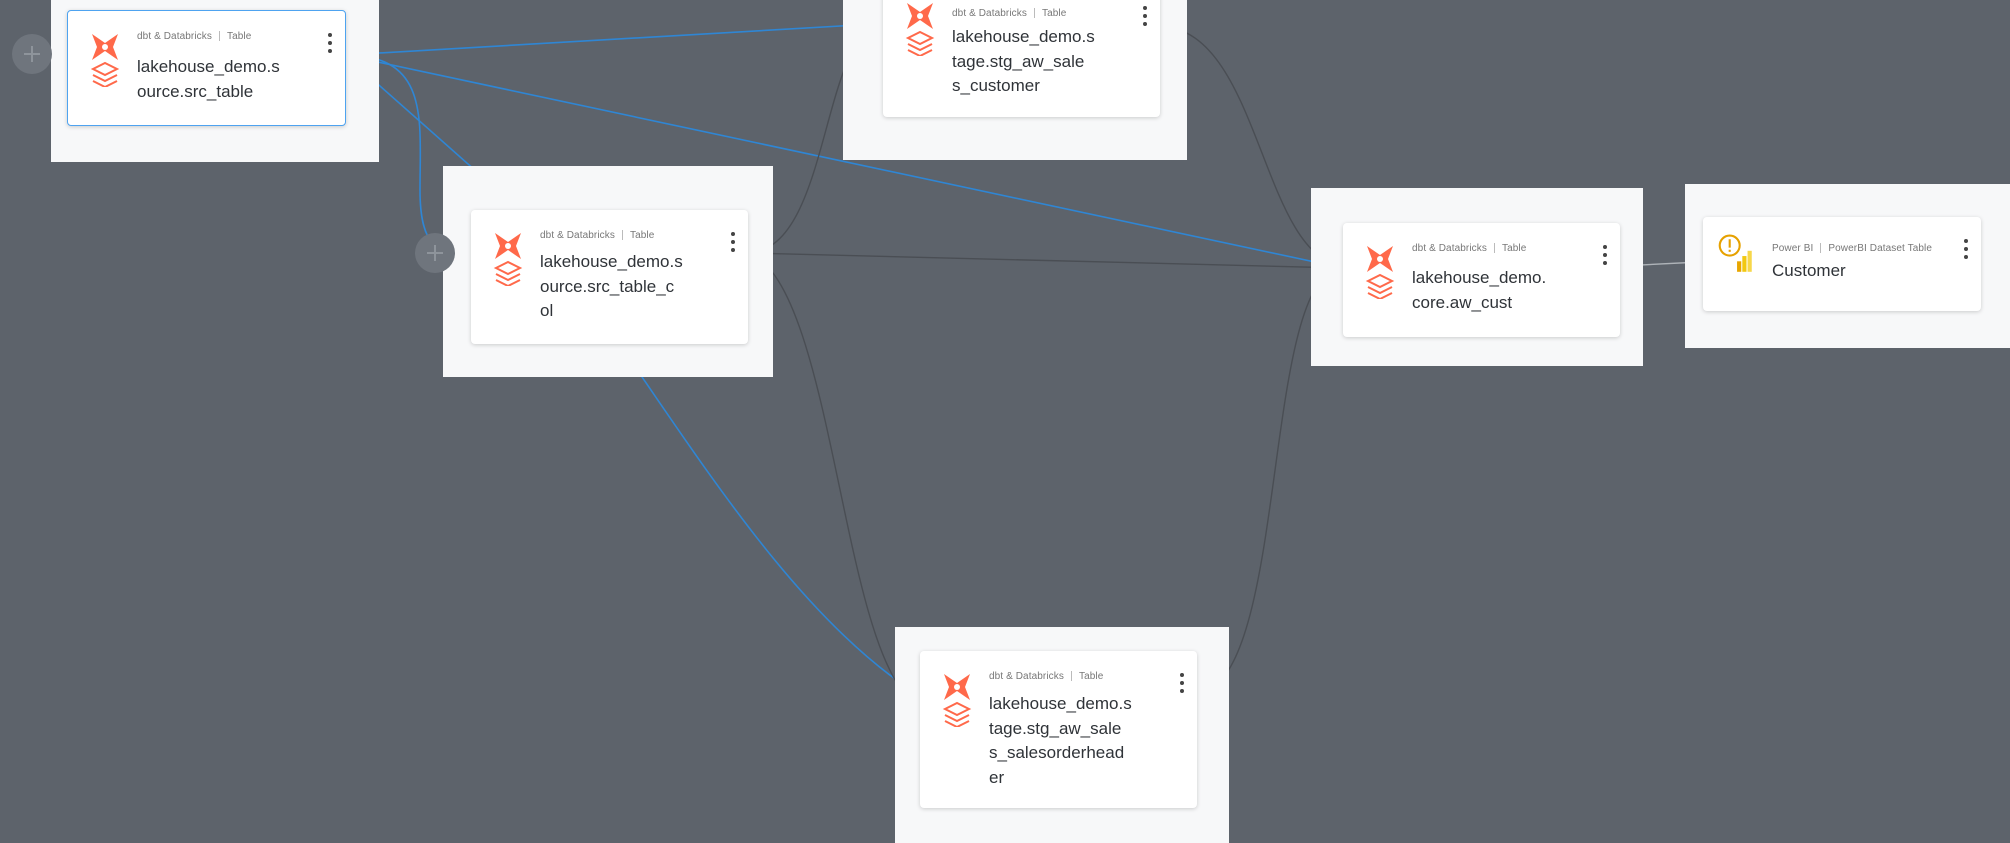 This screenshot has height=843, width=2010. What do you see at coordinates (607, 286) in the screenshot?
I see `node-name-line: ource.src_table_c` at bounding box center [607, 286].